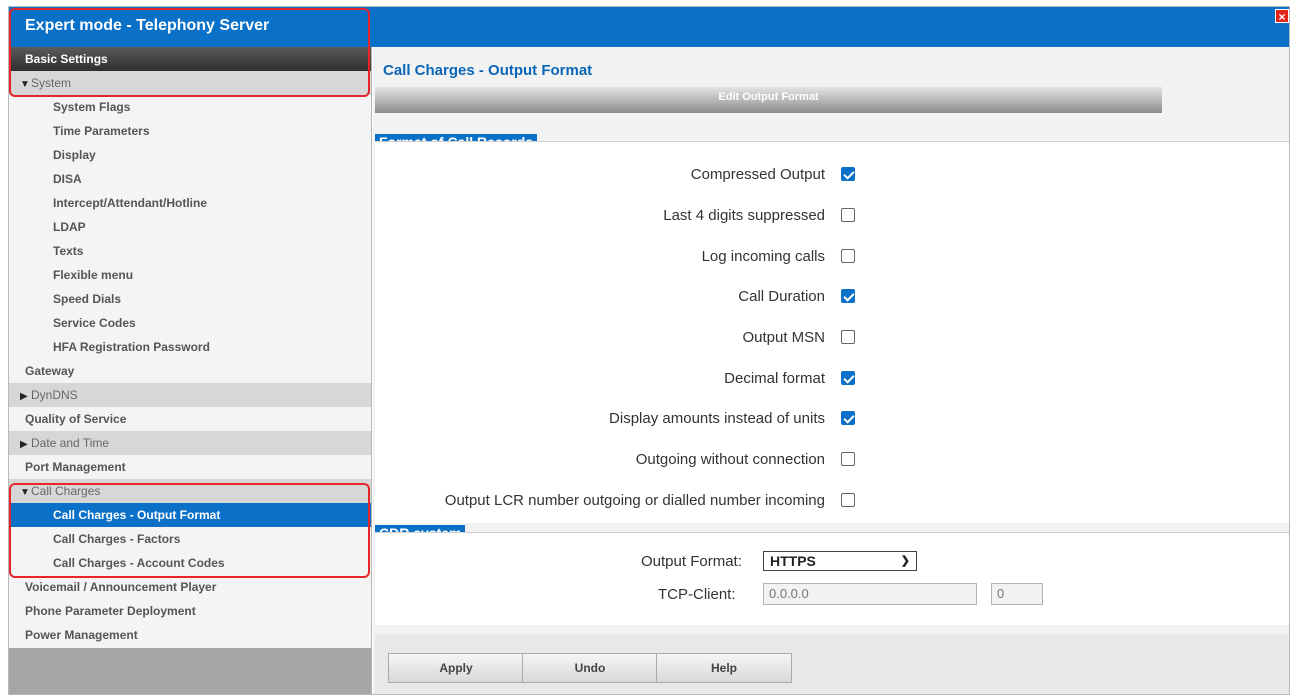 Image resolution: width=1298 pixels, height=700 pixels. I want to click on sidebar-item-factors: Call Charges - Factors, so click(190, 539).